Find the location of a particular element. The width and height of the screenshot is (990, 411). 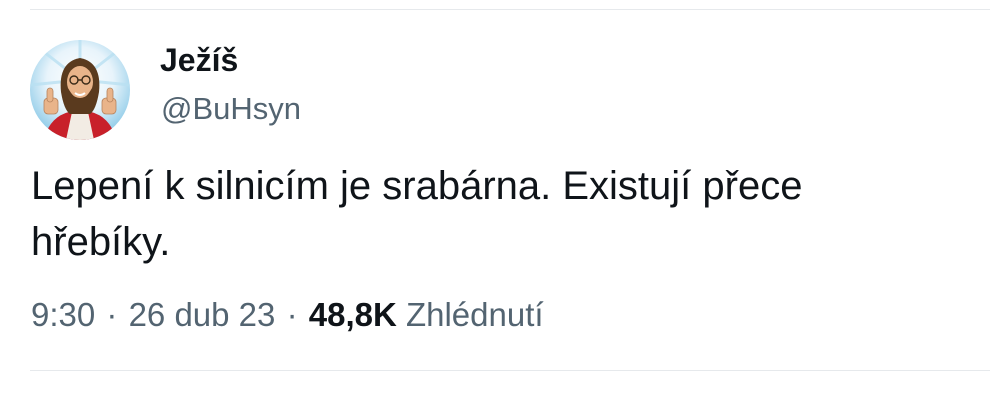

top-divider is located at coordinates (510, 9).